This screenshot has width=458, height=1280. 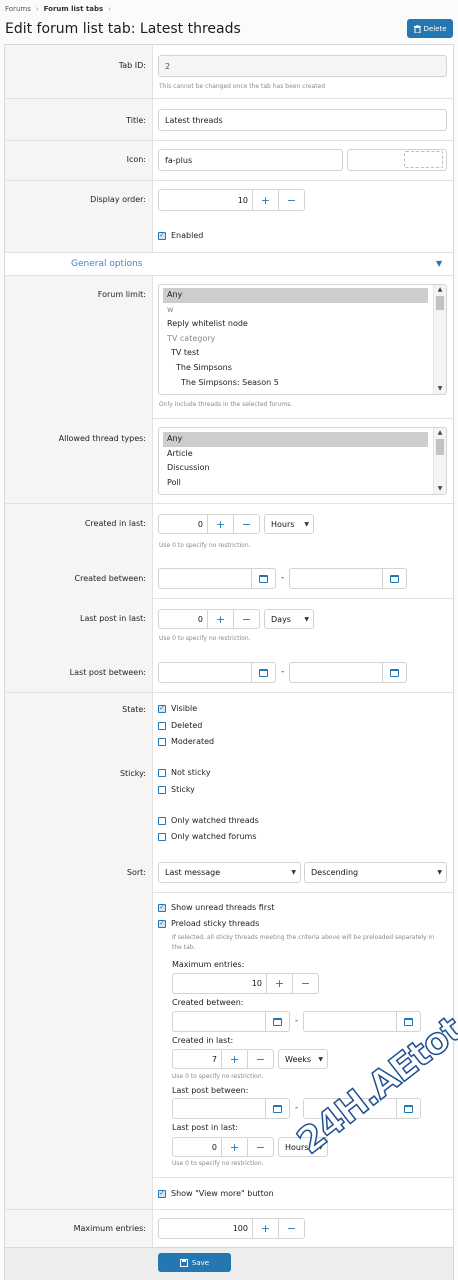 What do you see at coordinates (375, 872) in the screenshot?
I see `sort-direction-select: Descending ▼` at bounding box center [375, 872].